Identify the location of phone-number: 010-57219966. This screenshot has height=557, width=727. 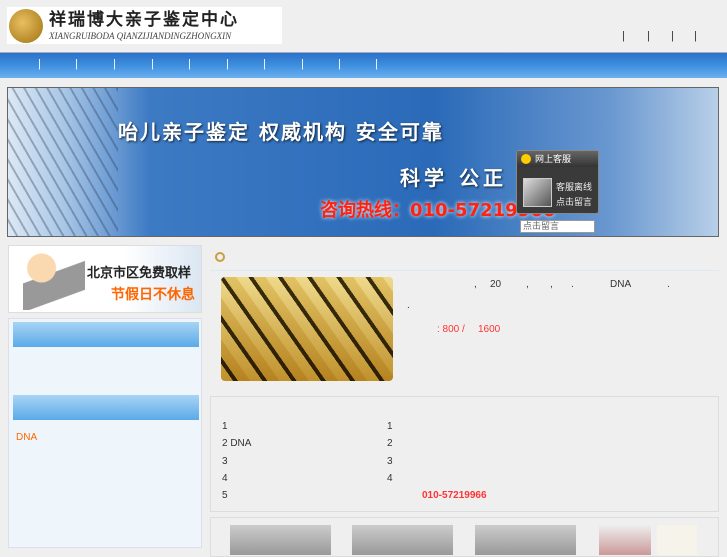
(454, 495).